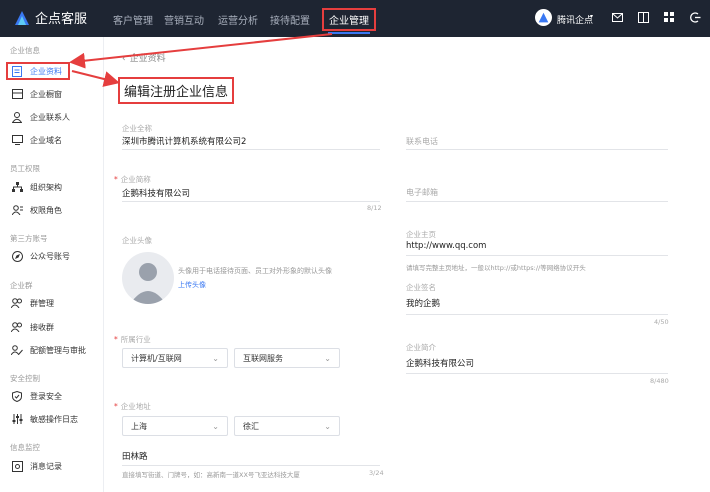  I want to click on nav-enterprise: 企业管理, so click(349, 21).